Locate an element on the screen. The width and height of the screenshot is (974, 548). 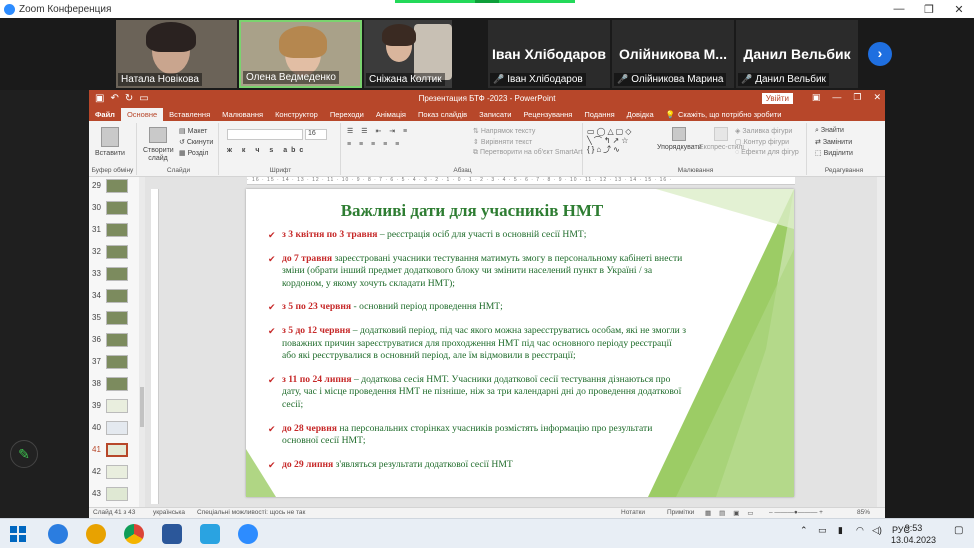
shapes-gallery: ▭◯△▢◇ ╲⌒↰↗☆ {}⌂⤴∿ is located at coordinates (616, 145).